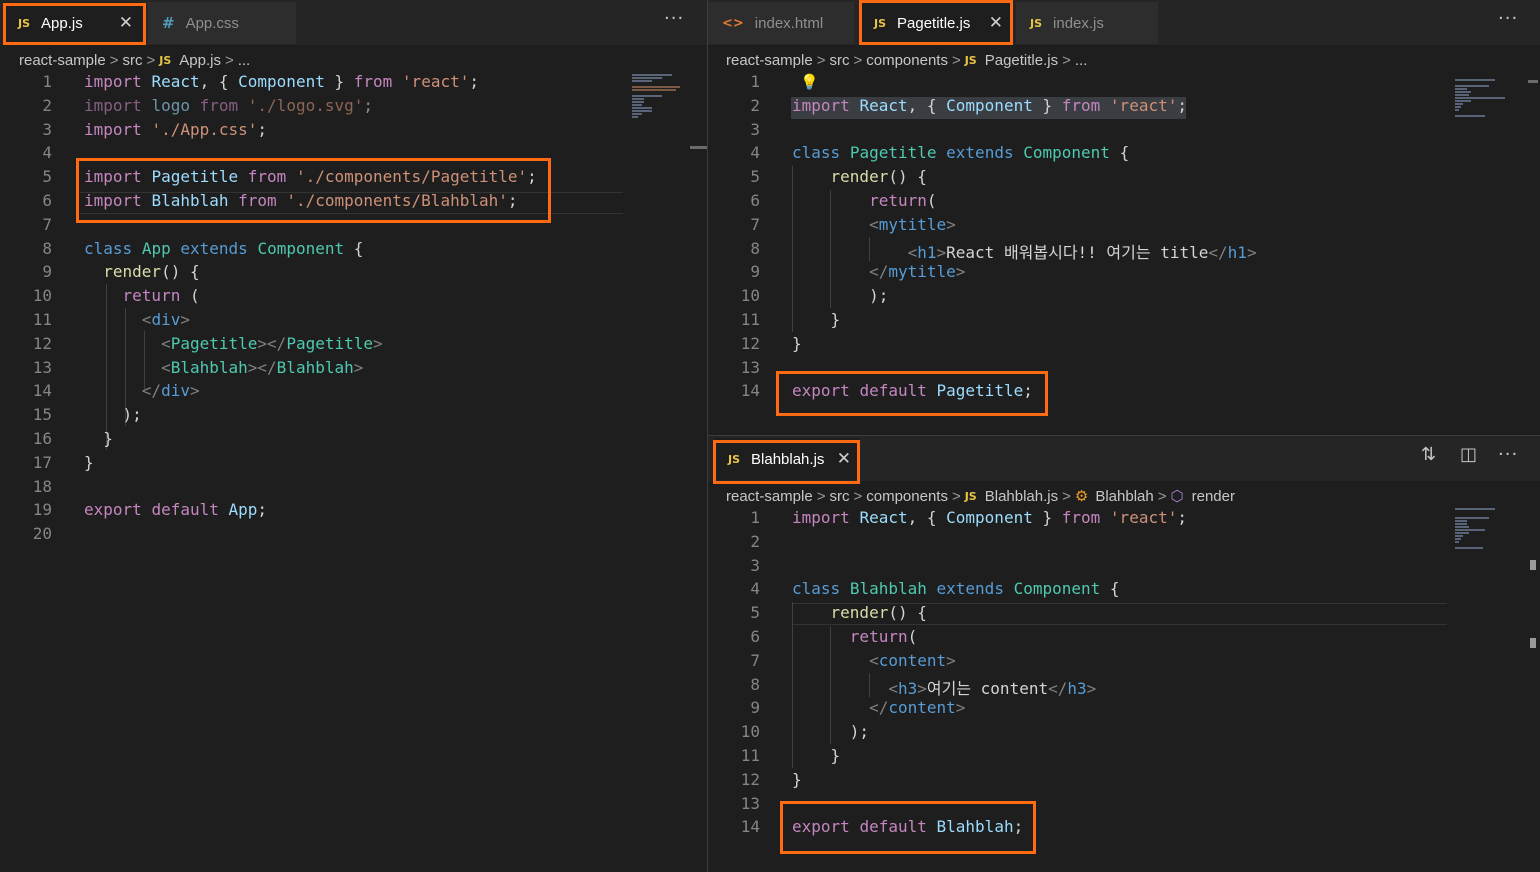  What do you see at coordinates (47, 177) in the screenshot?
I see `line-number: 5` at bounding box center [47, 177].